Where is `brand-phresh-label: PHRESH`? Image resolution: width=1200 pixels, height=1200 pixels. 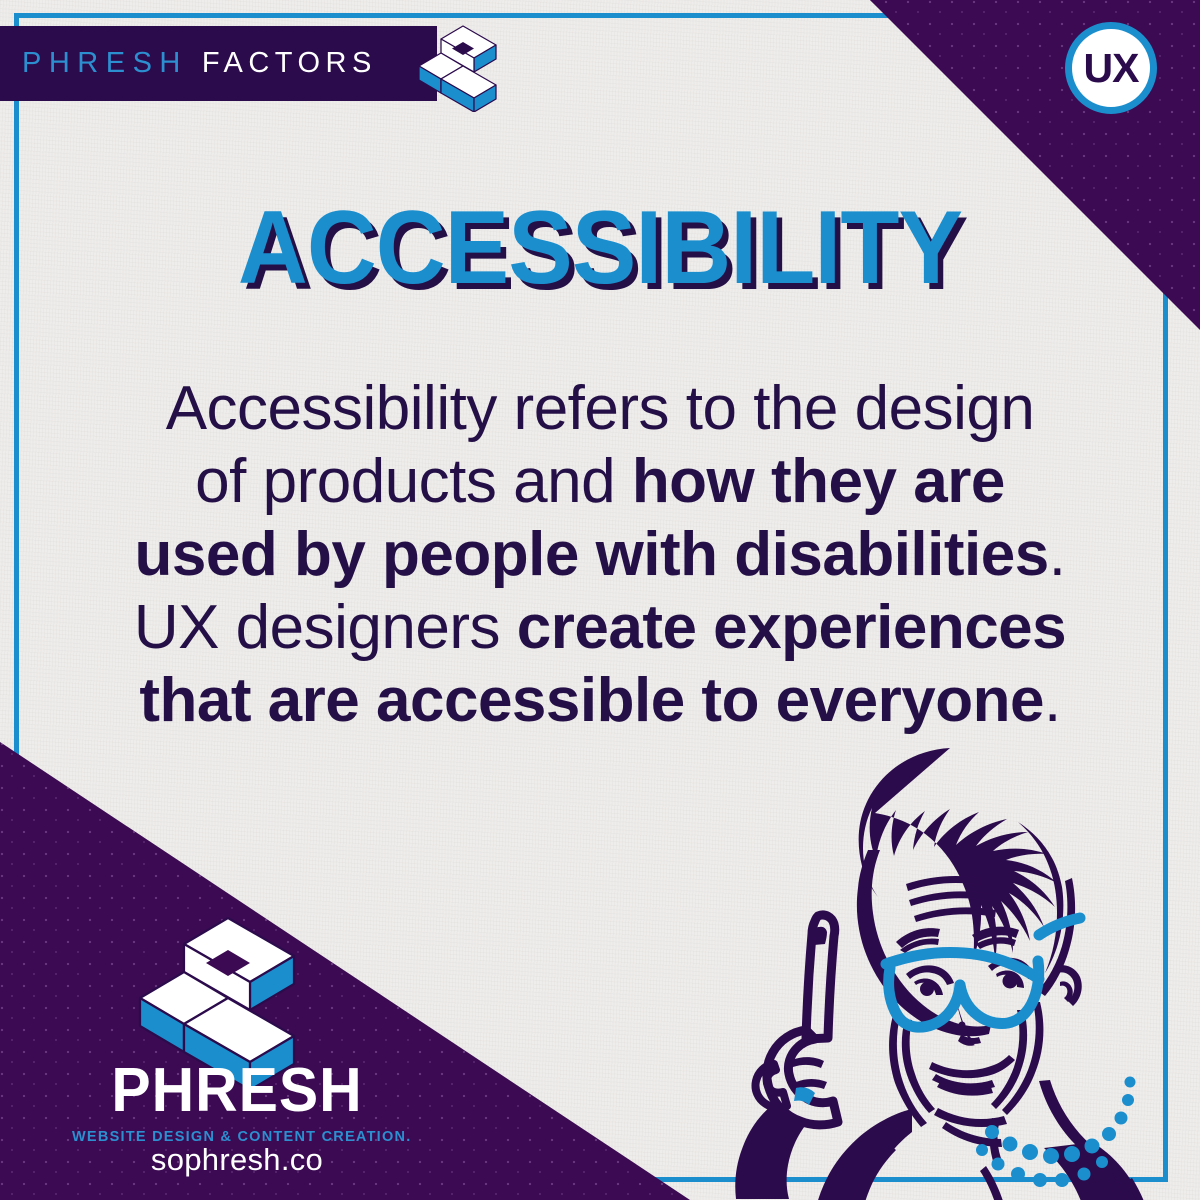 brand-phresh-label: PHRESH is located at coordinates (105, 63).